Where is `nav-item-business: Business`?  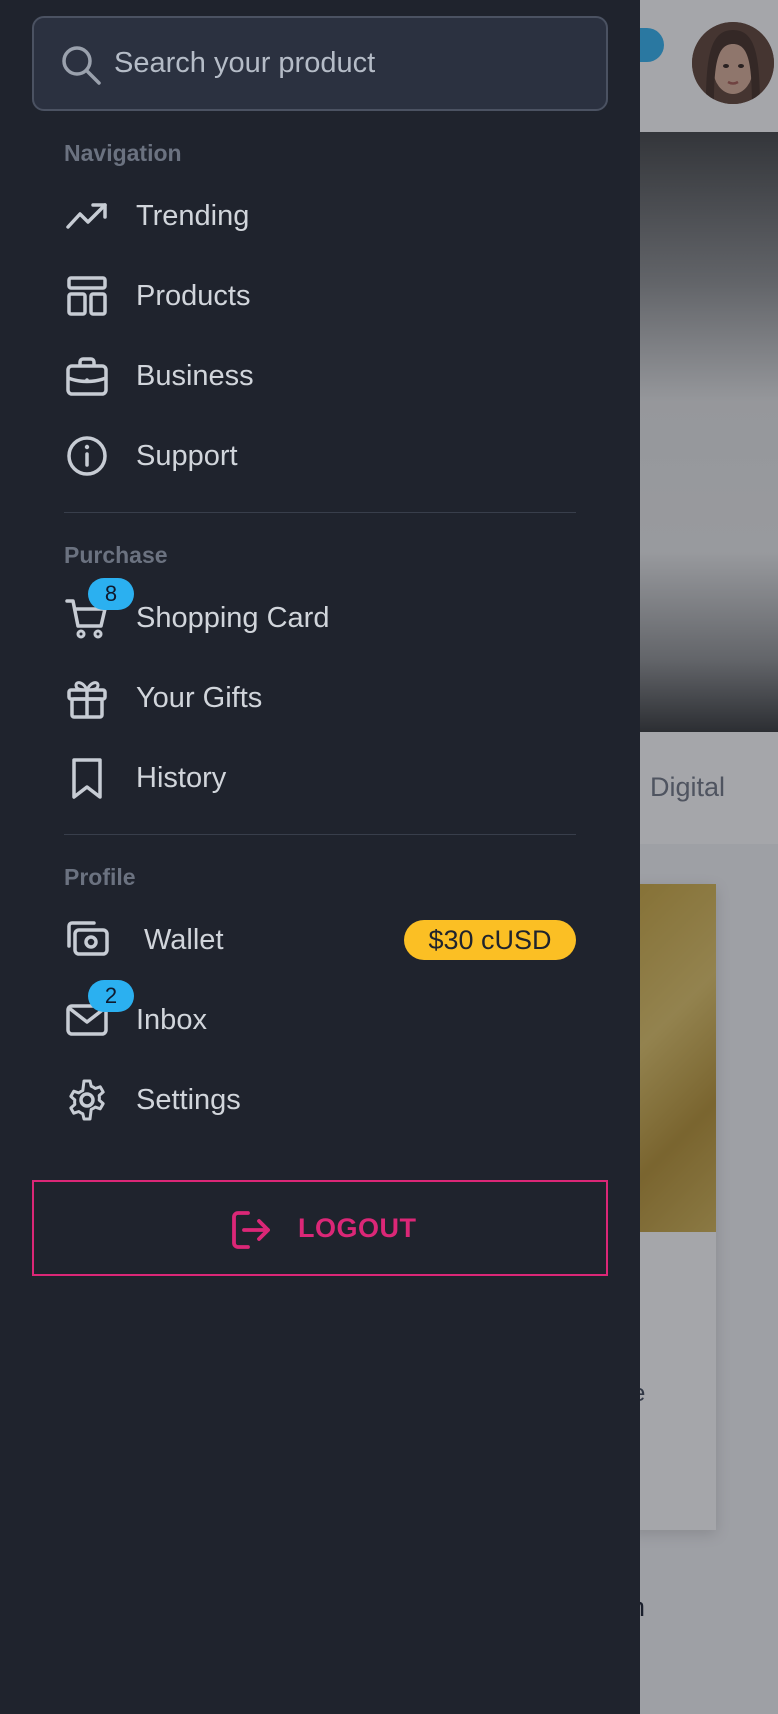
nav-item-business: Business is located at coordinates (320, 376).